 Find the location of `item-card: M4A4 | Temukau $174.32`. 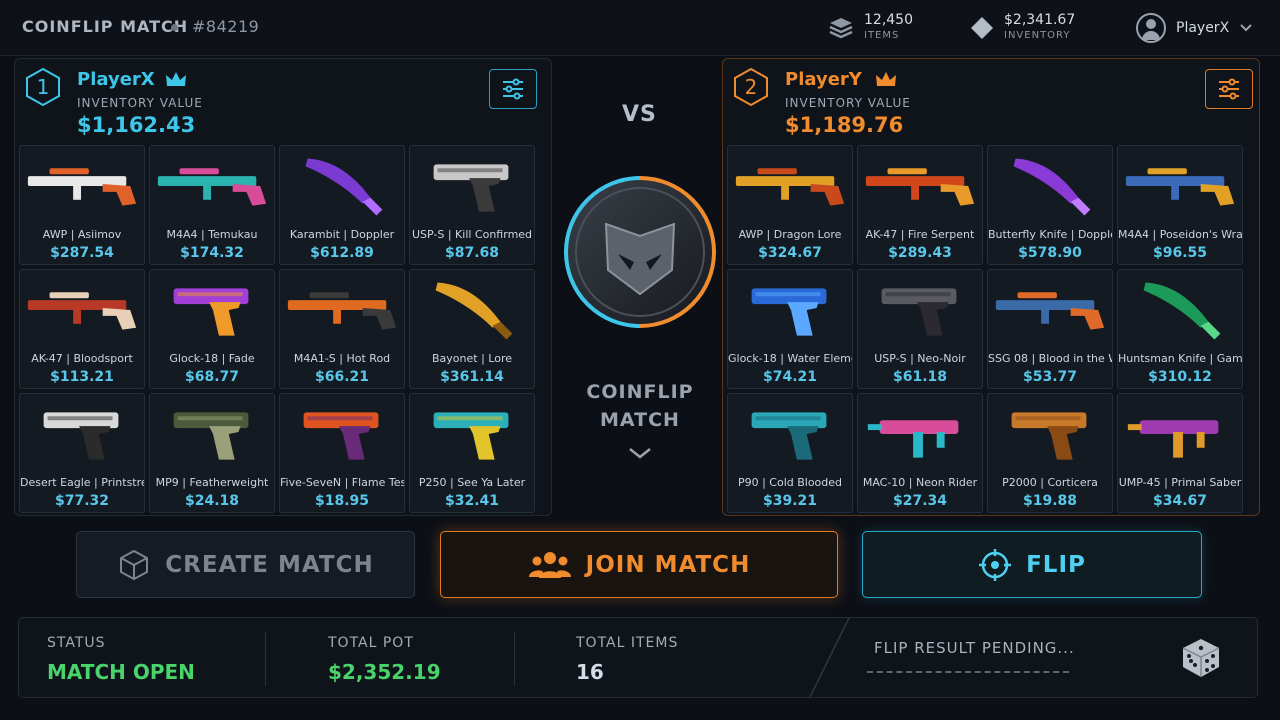

item-card: M4A4 | Temukau $174.32 is located at coordinates (212, 205).